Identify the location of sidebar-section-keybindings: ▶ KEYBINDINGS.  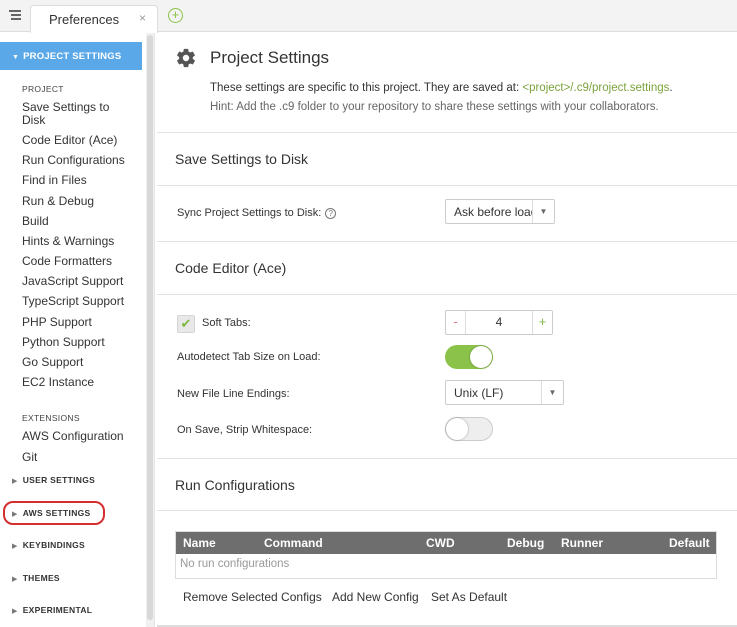
(48, 545).